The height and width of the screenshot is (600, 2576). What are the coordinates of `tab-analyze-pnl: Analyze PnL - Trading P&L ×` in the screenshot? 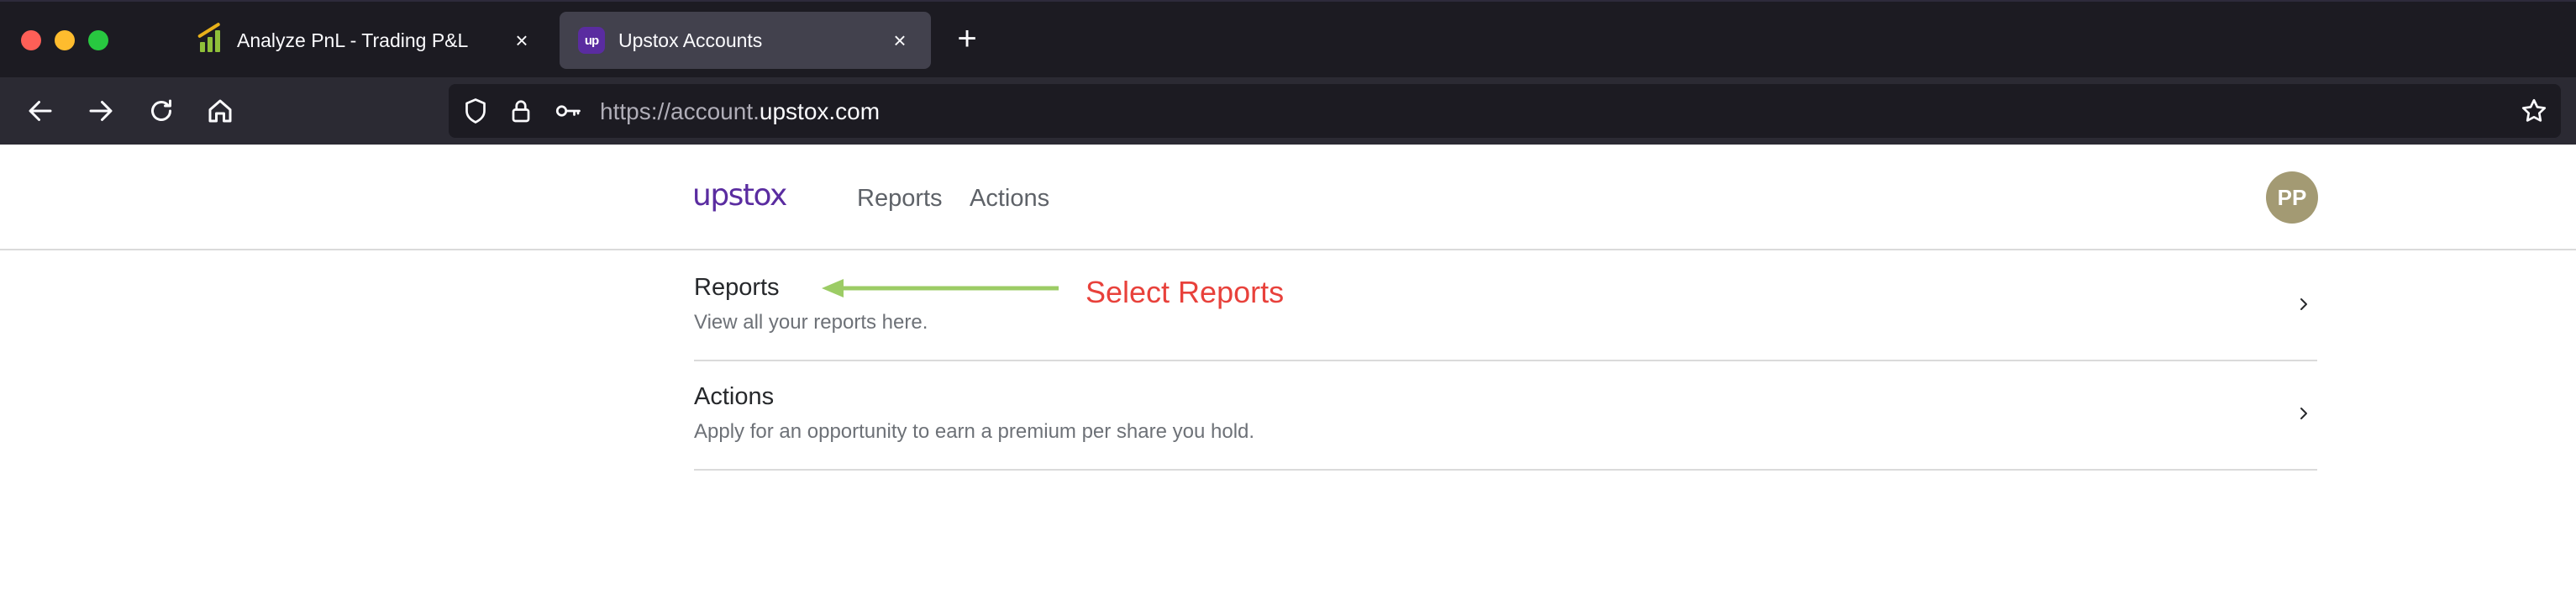 It's located at (365, 40).